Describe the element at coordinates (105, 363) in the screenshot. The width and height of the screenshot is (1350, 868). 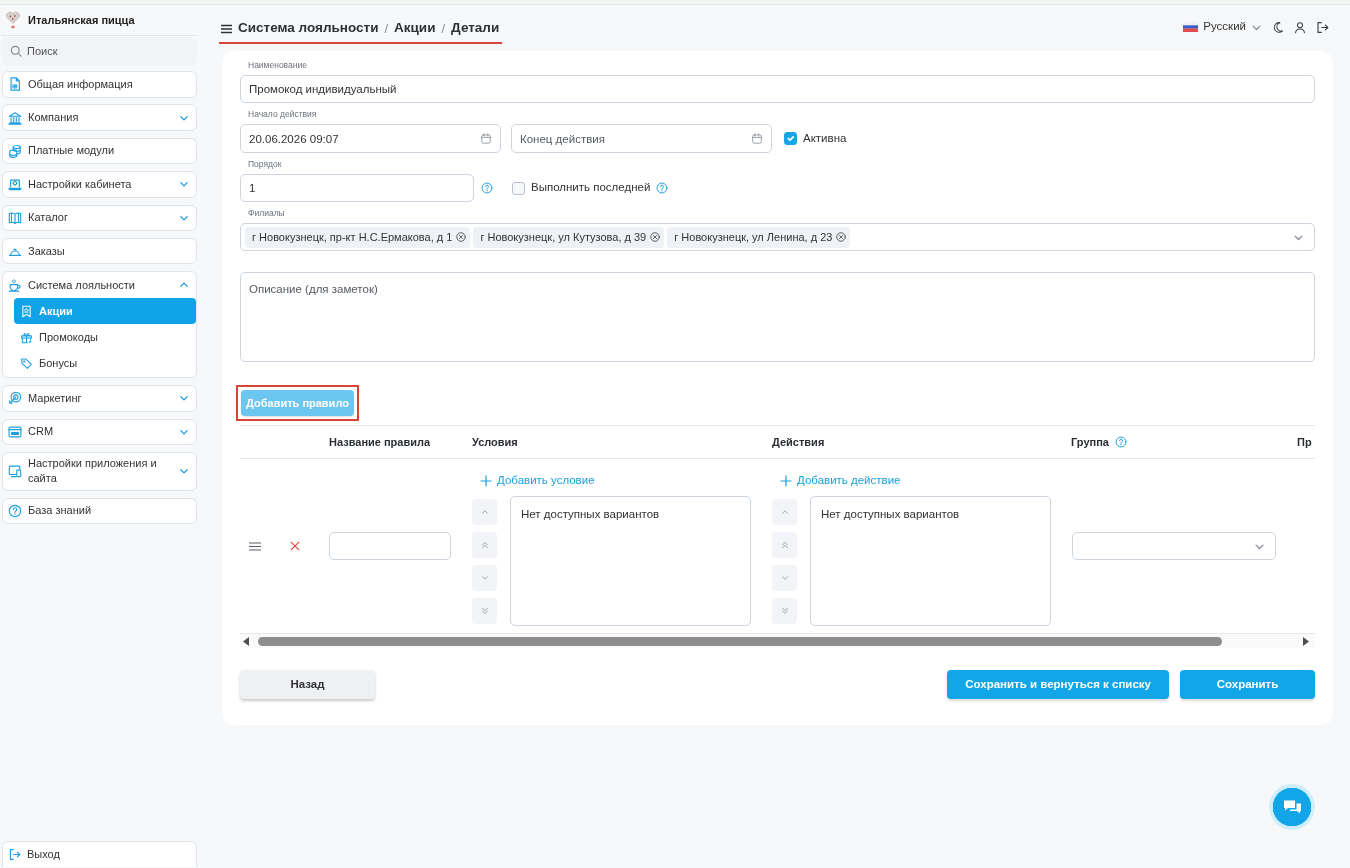
I see `sidebar-subitem: Бонусы` at that location.